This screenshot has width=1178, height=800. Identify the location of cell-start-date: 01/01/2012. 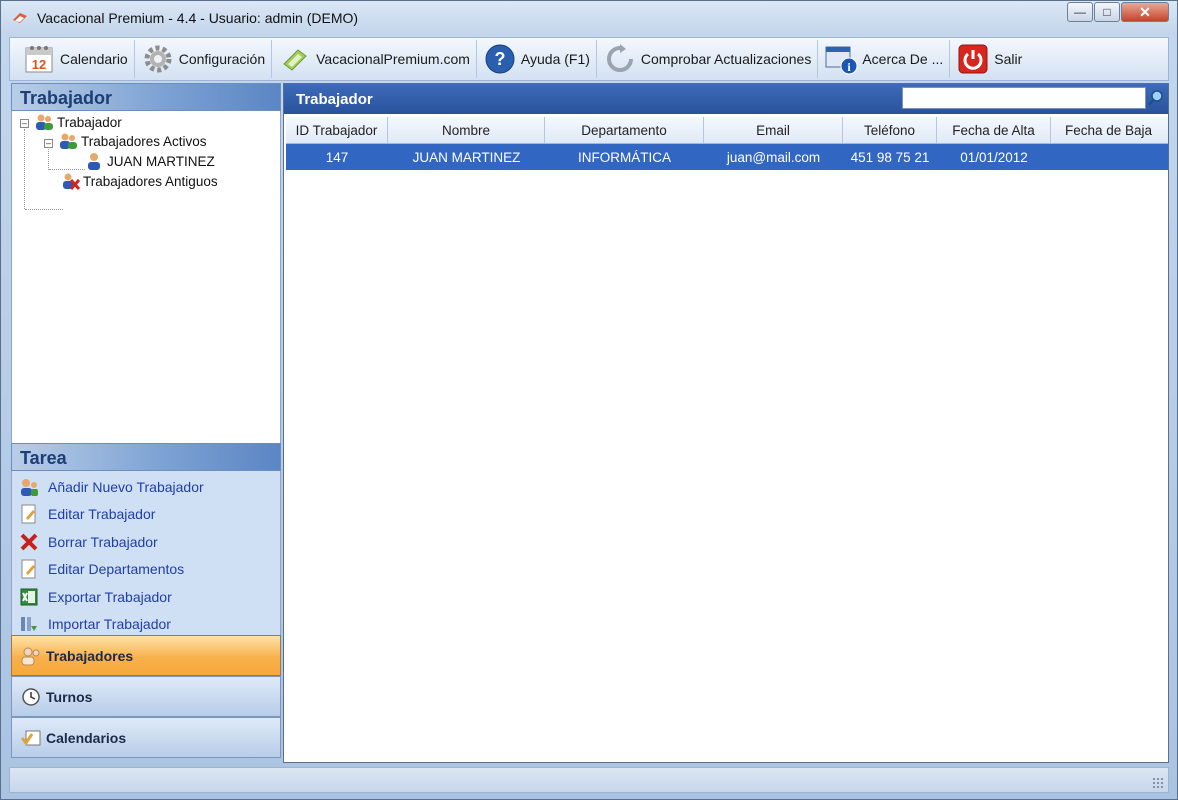
(994, 157).